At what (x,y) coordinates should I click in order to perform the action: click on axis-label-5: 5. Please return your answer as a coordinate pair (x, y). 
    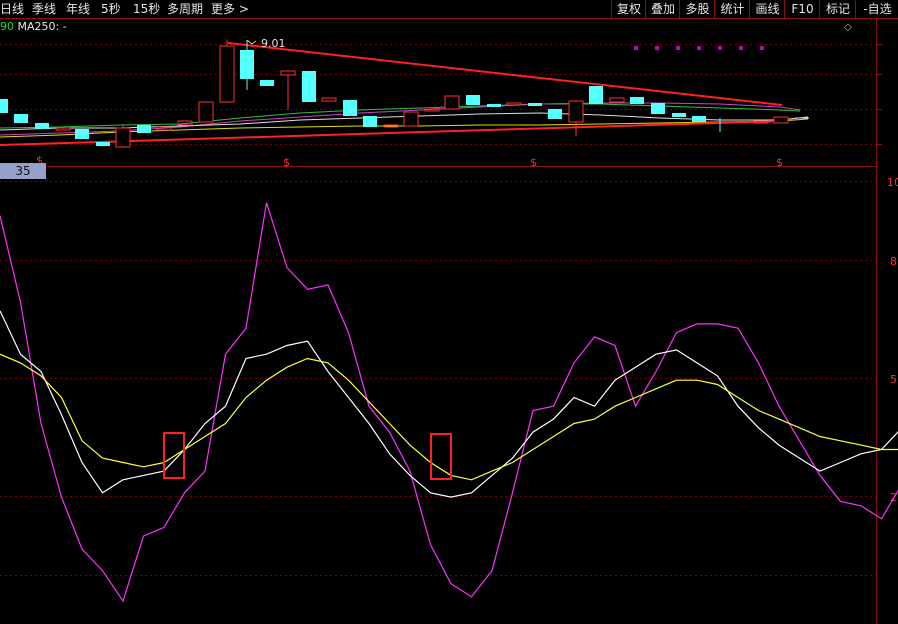
    Looking at the image, I should click on (893, 379).